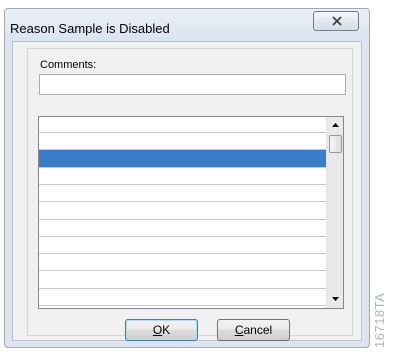 Image resolution: width=393 pixels, height=358 pixels. Describe the element at coordinates (90, 28) in the screenshot. I see `window-title: Reason Sample is Disabled` at that location.